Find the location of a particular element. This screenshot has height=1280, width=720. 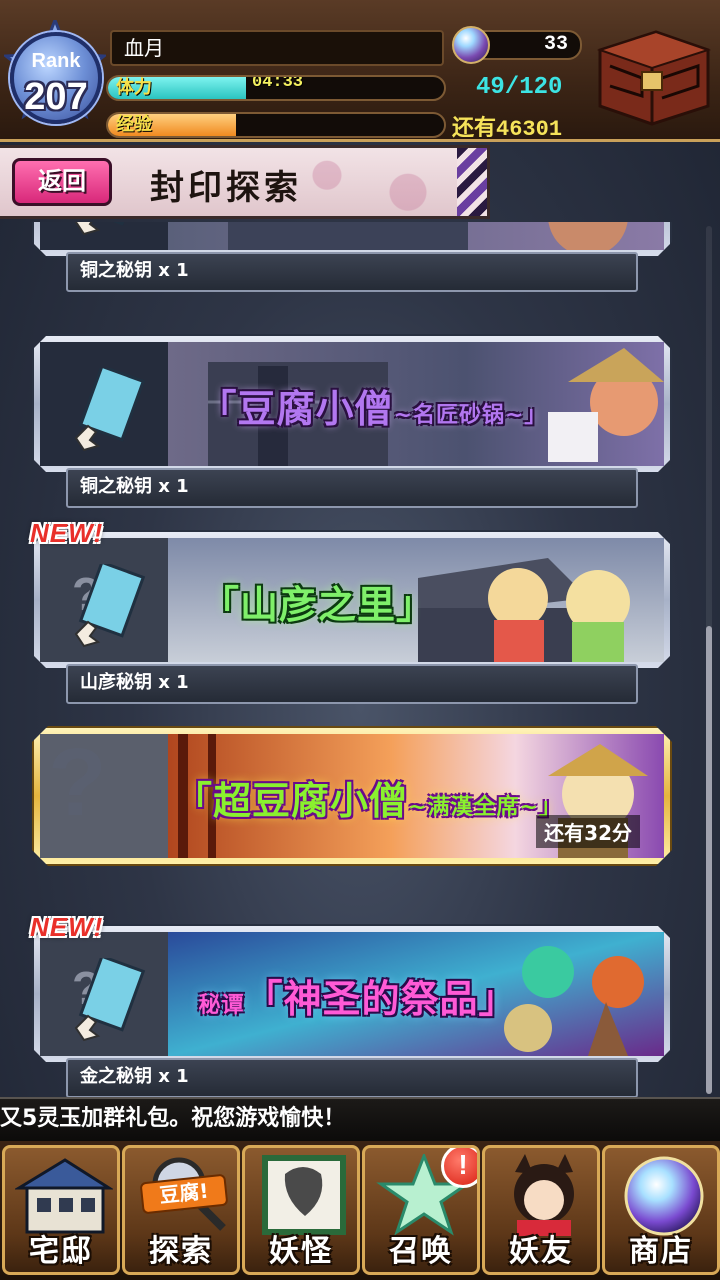

treasure-chest-icon is located at coordinates (649, 76).